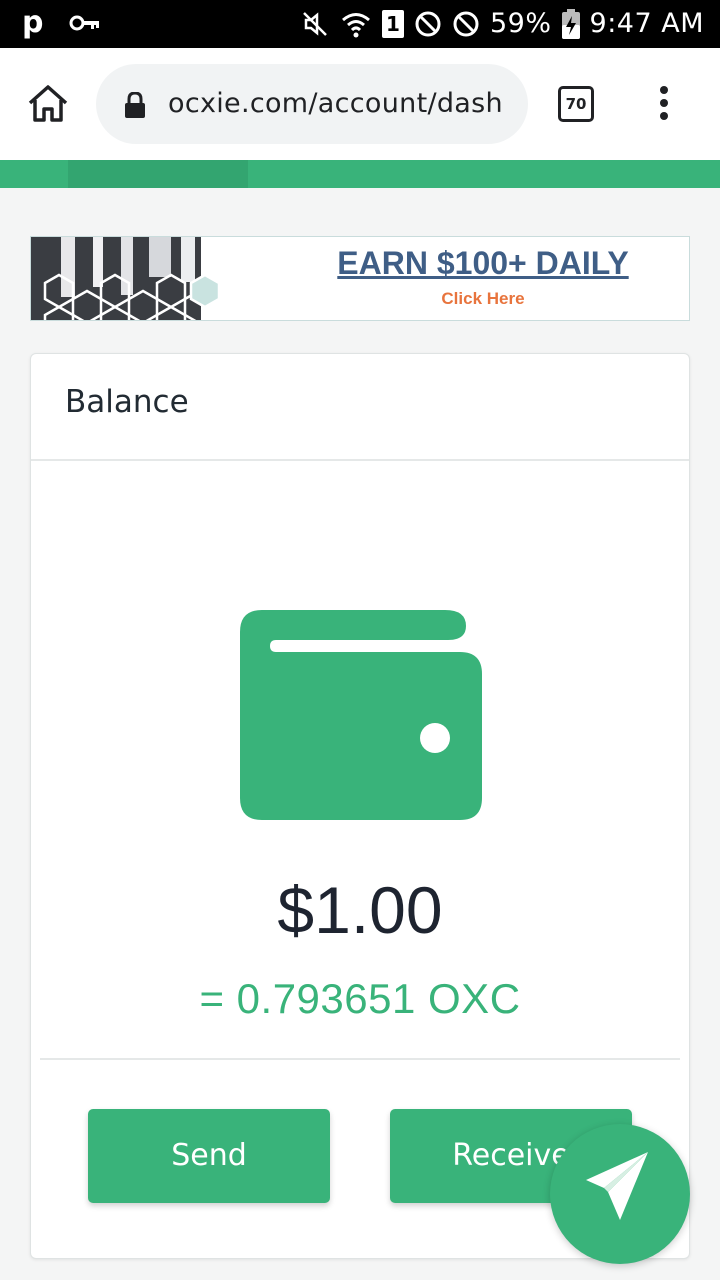  Describe the element at coordinates (521, 23) in the screenshot. I see `battery-percent: 59%` at that location.